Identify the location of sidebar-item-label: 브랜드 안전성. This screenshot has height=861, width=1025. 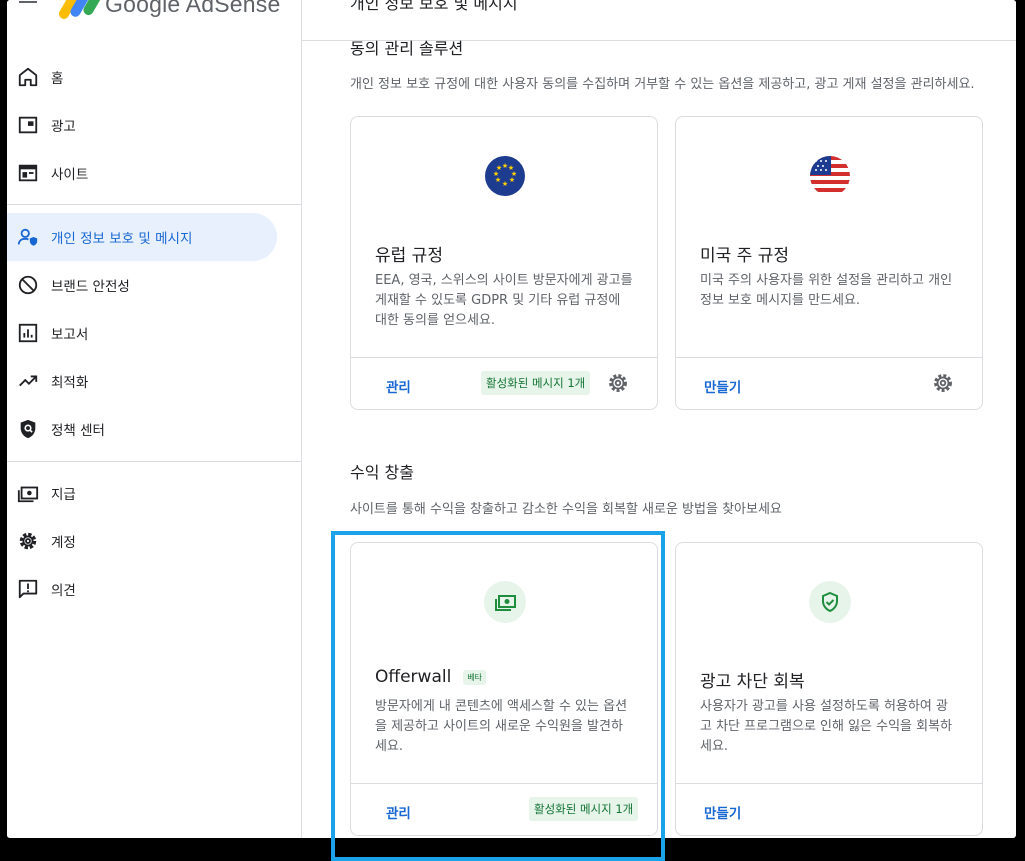
(90, 287).